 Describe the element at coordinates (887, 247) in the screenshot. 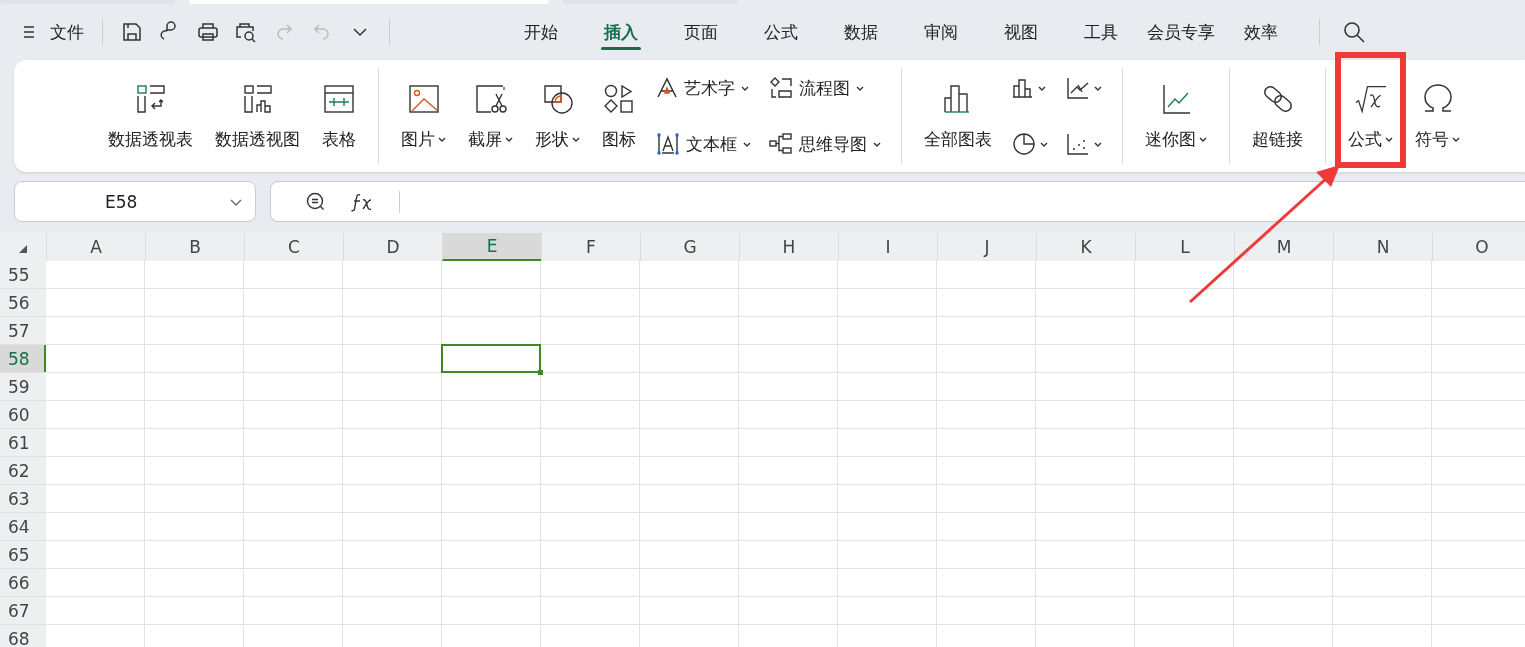

I see `column-header: I` at that location.